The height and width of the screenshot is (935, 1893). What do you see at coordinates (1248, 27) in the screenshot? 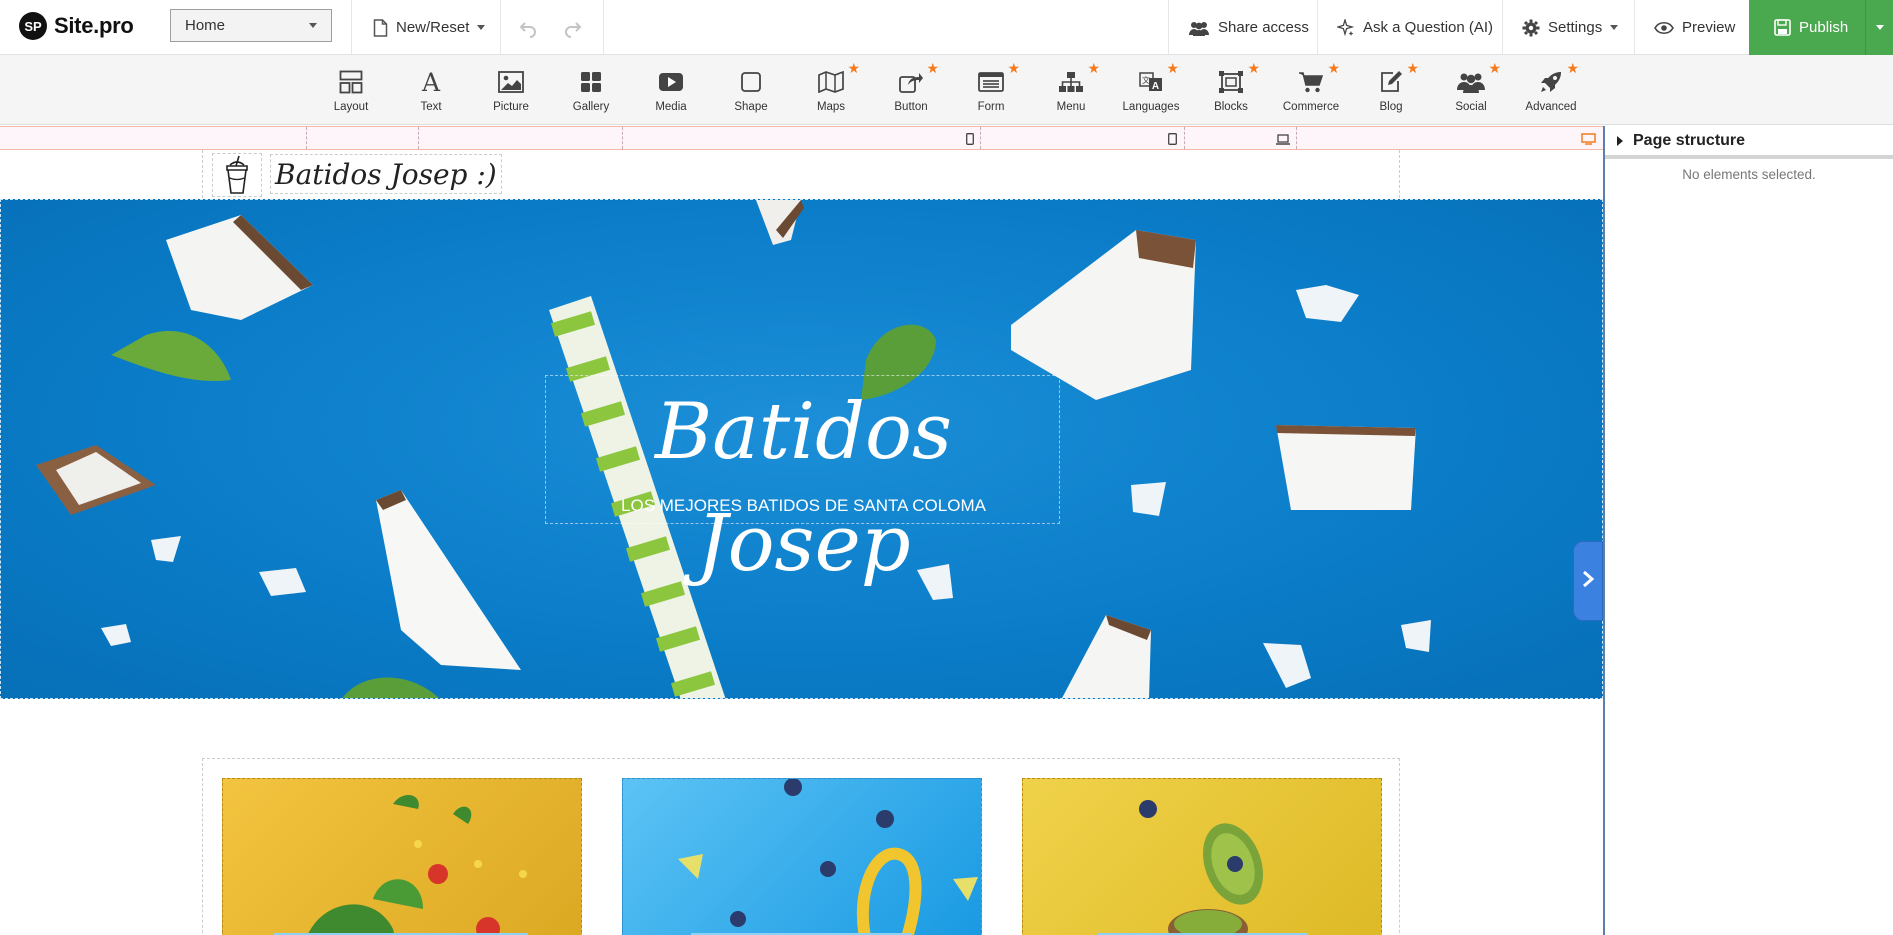
I see `share-access-button: Share access` at bounding box center [1248, 27].